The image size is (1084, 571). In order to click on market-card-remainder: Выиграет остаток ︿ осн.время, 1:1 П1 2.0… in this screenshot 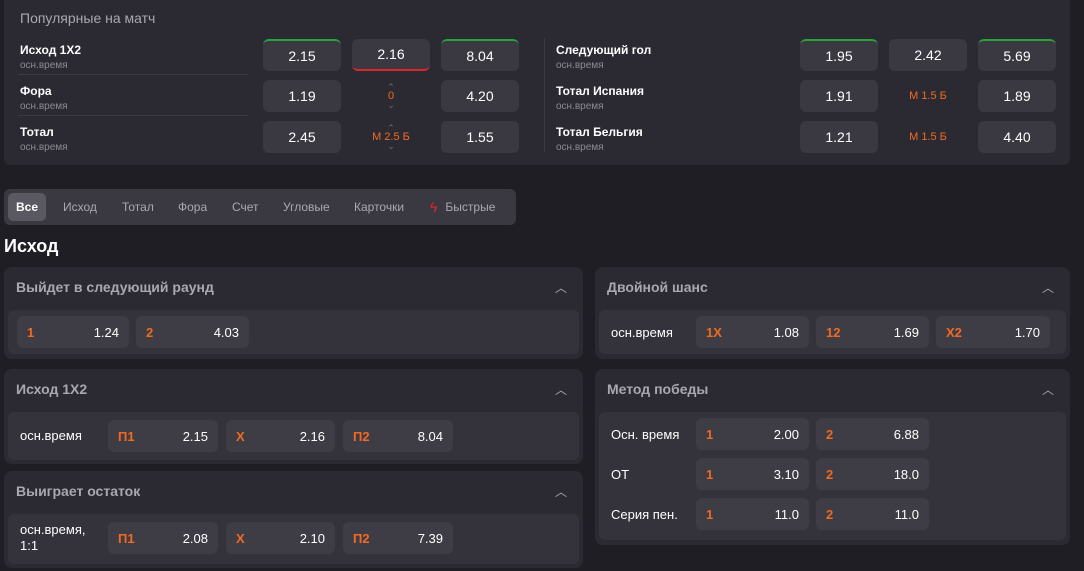, I will do `click(293, 519)`.